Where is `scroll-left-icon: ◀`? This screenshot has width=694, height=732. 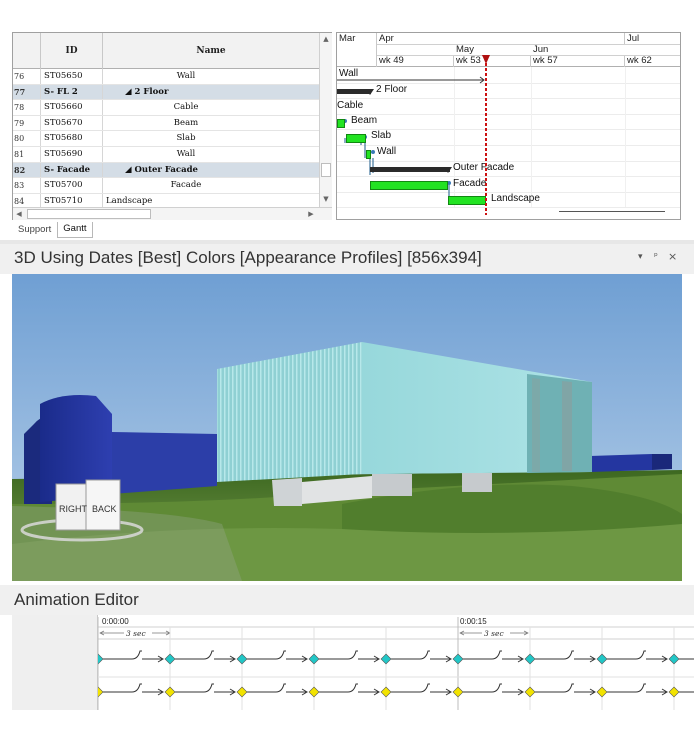
scroll-left-icon: ◀ is located at coordinates (19, 214).